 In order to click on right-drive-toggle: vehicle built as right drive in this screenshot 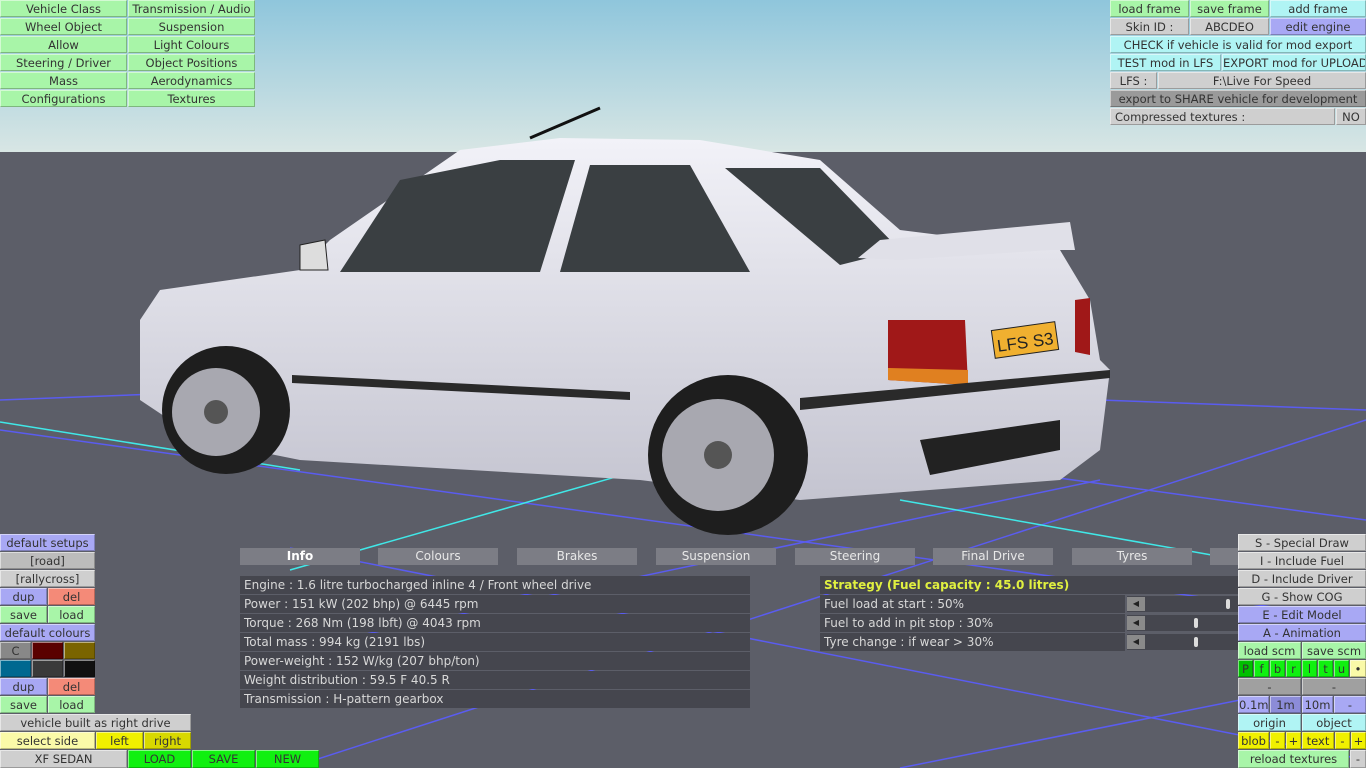, I will do `click(95, 722)`.